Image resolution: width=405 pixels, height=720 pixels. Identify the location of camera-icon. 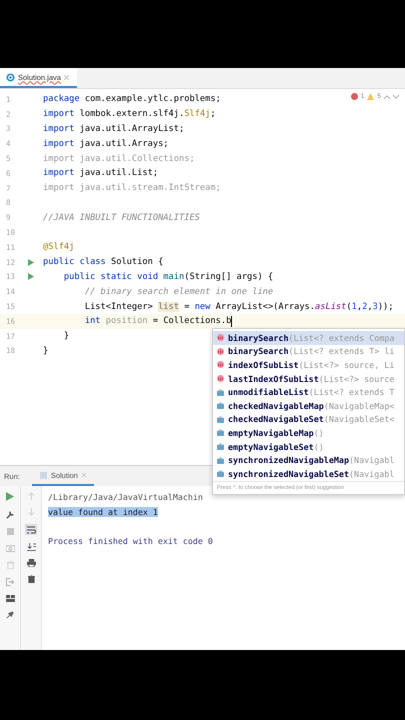
(10, 548).